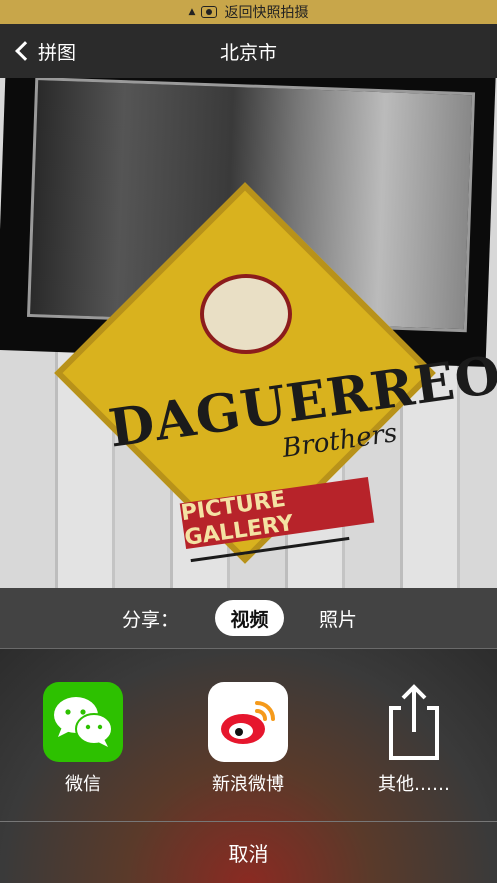  What do you see at coordinates (192, 12) in the screenshot?
I see `caret-up-icon: ▲` at bounding box center [192, 12].